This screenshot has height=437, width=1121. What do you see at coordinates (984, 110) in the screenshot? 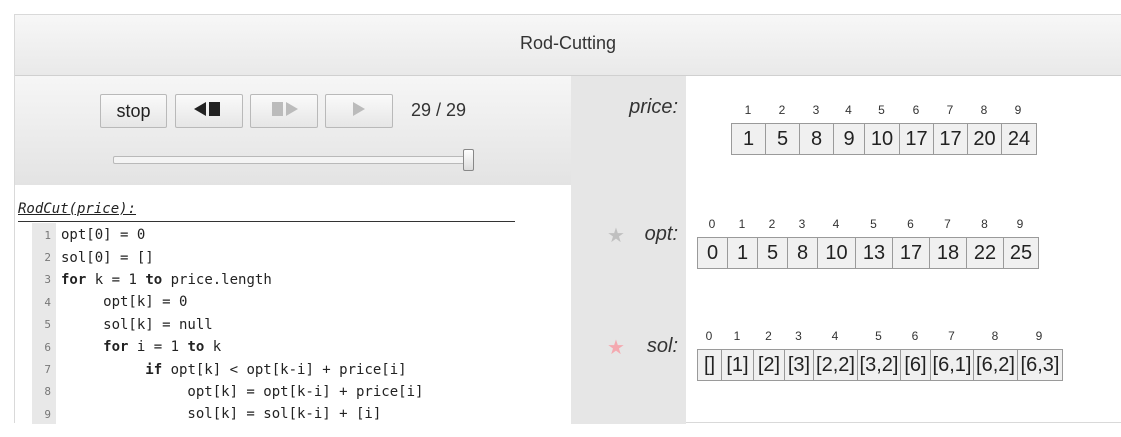
I see `price-index: 8` at bounding box center [984, 110].